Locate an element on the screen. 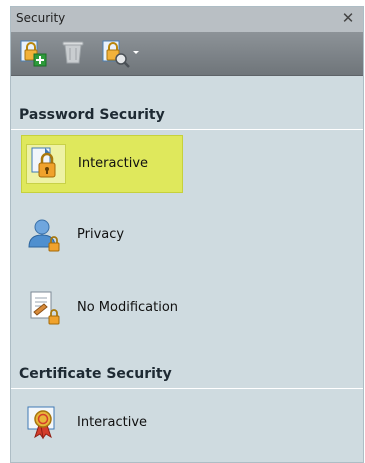  panel-title: Security is located at coordinates (41, 18).